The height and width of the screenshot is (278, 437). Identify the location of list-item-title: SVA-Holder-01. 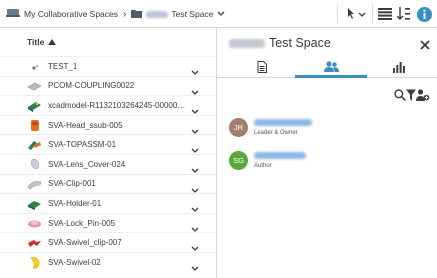
(74, 203).